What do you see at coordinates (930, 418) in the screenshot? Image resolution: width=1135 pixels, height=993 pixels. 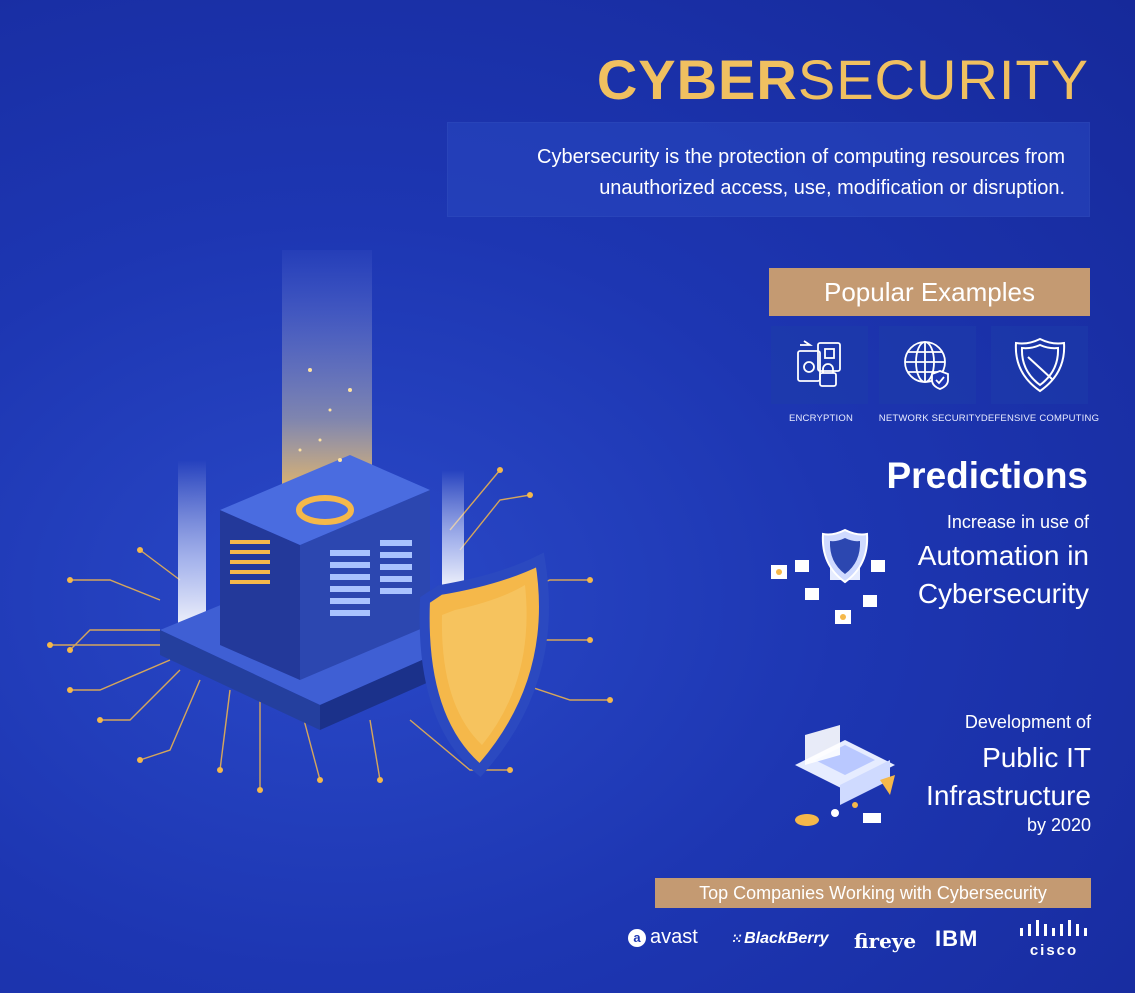 I see `network-security-label: NETWORK SECURITY` at bounding box center [930, 418].